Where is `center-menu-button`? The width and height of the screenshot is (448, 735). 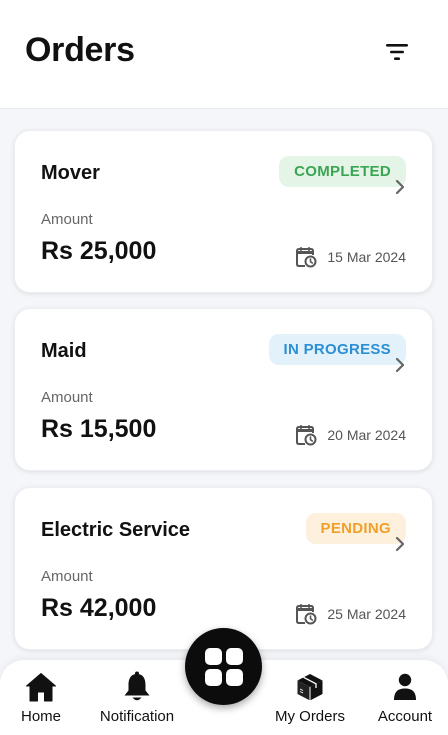 center-menu-button is located at coordinates (223, 666).